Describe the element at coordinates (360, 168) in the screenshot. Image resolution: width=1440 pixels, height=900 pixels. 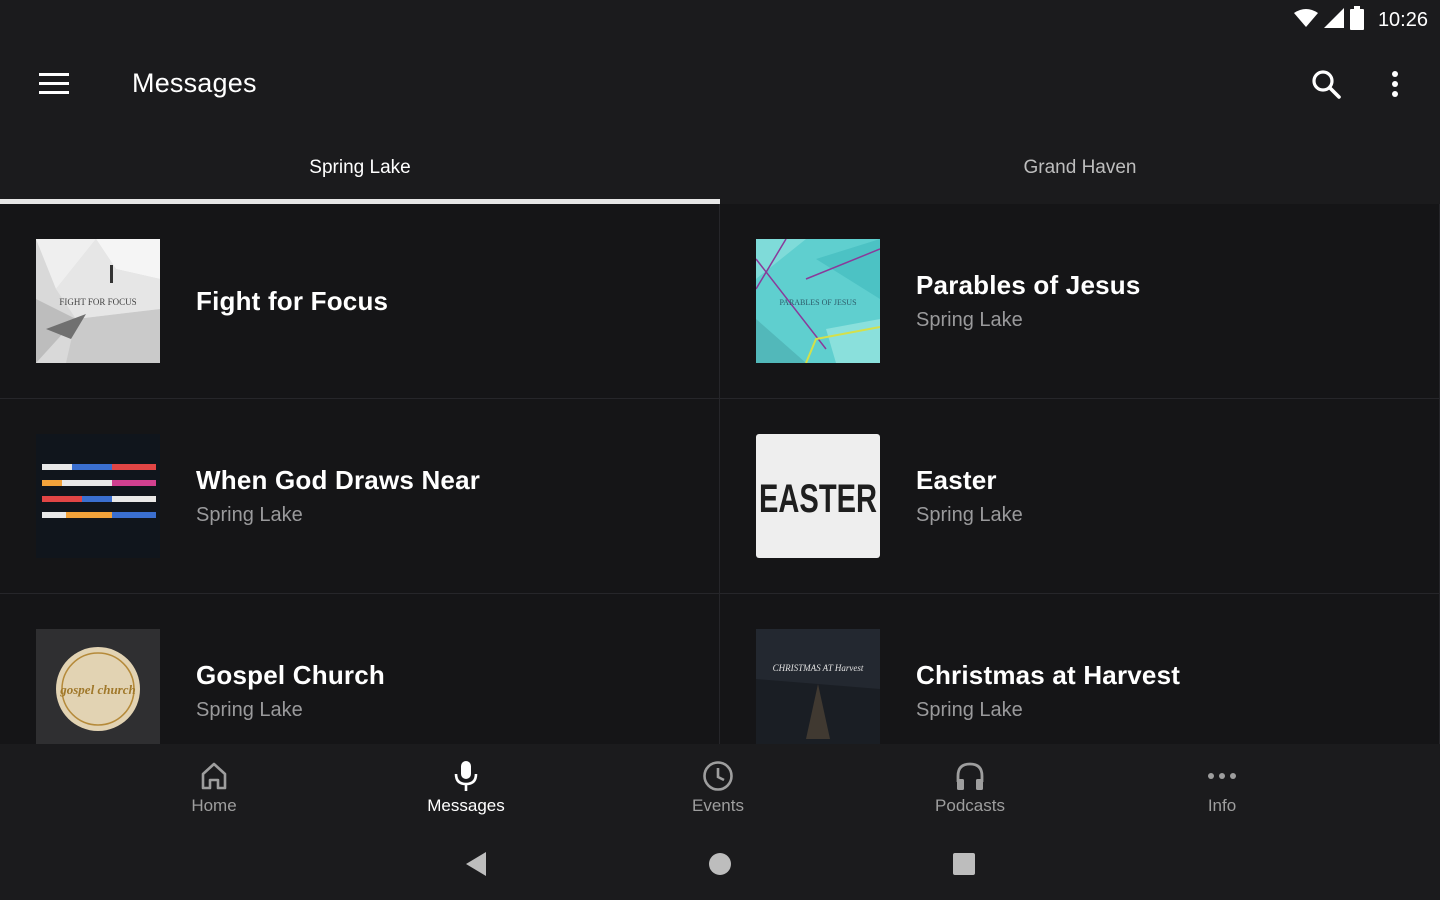
I see `tab-spring-lake: Spring Lake` at that location.